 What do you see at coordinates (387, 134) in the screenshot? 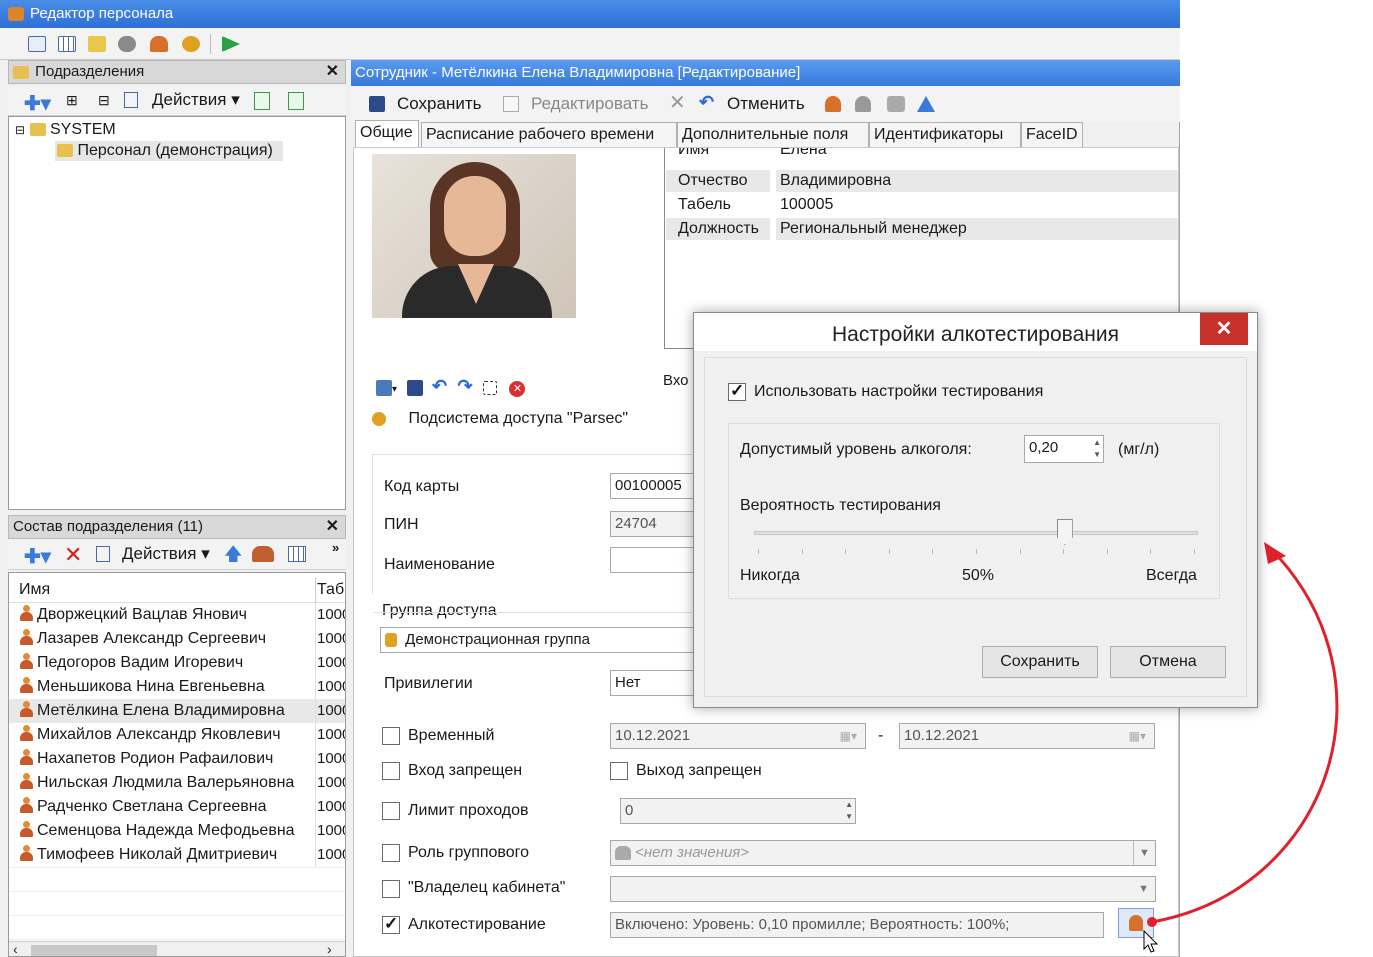
I see `tab-general: Общие` at bounding box center [387, 134].